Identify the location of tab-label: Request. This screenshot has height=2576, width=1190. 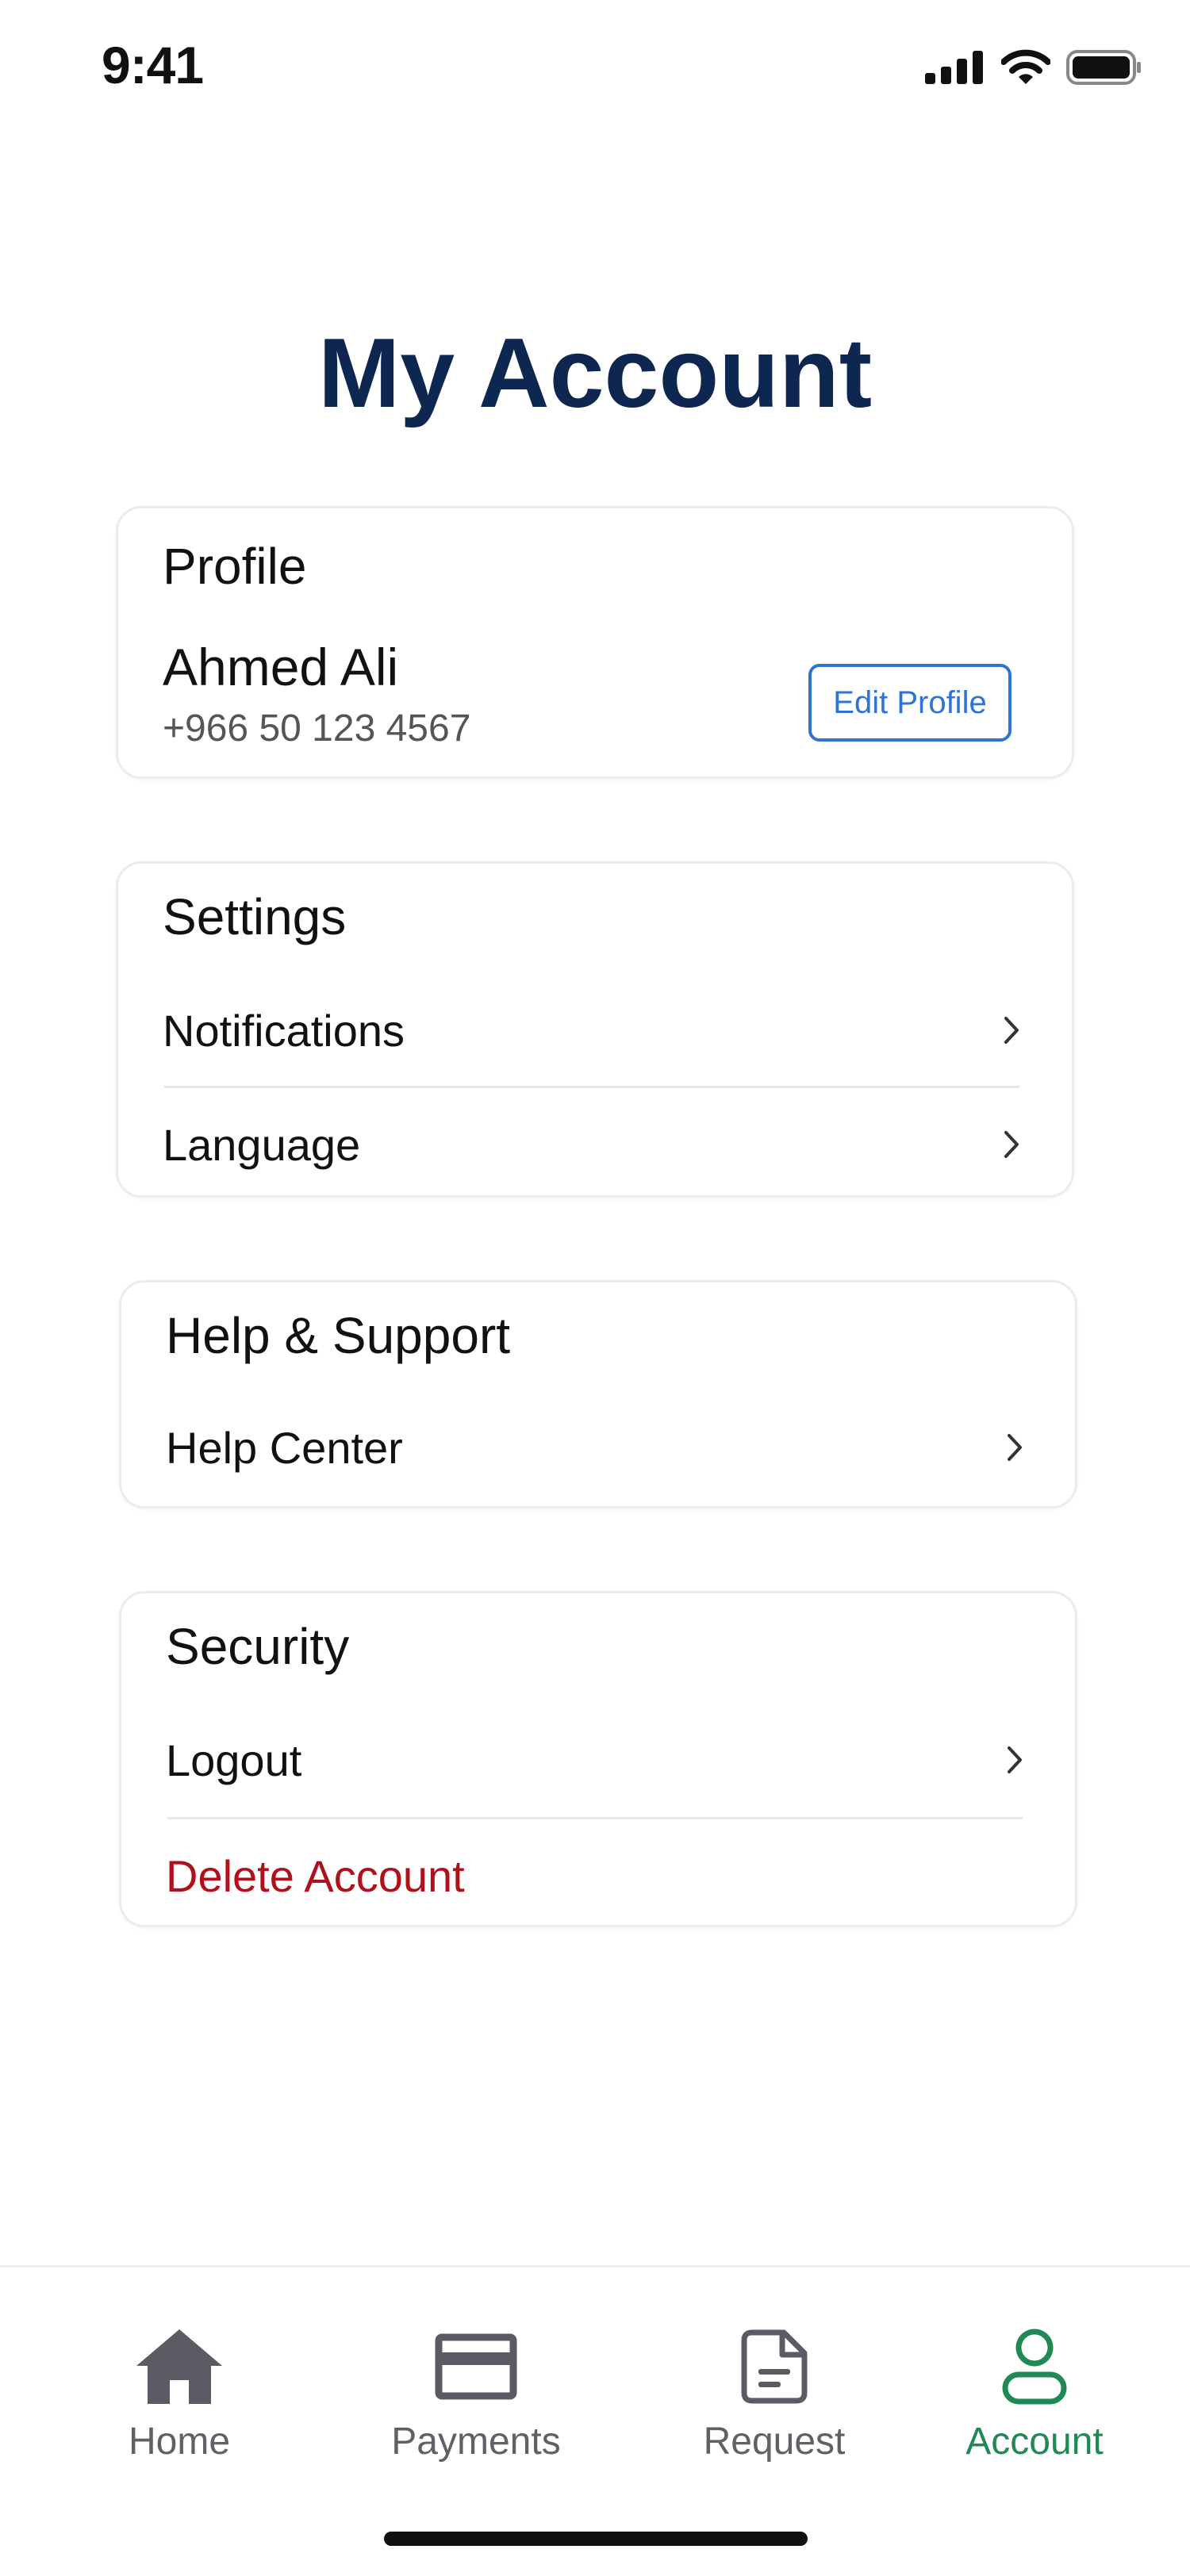
(774, 2442).